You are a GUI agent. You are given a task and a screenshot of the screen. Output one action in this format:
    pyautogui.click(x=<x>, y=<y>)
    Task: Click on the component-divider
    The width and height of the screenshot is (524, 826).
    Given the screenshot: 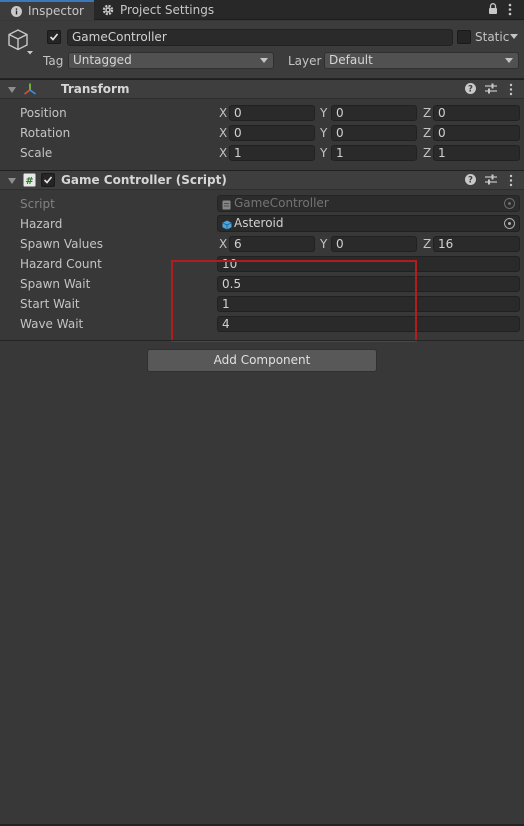 What is the action you would take?
    pyautogui.click(x=262, y=340)
    